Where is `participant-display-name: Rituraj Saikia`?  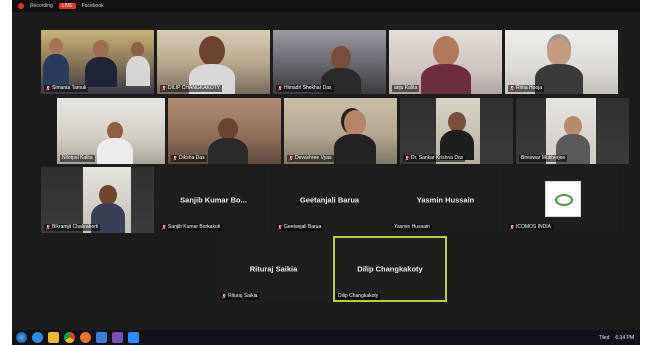 participant-display-name: Rituraj Saikia is located at coordinates (273, 269).